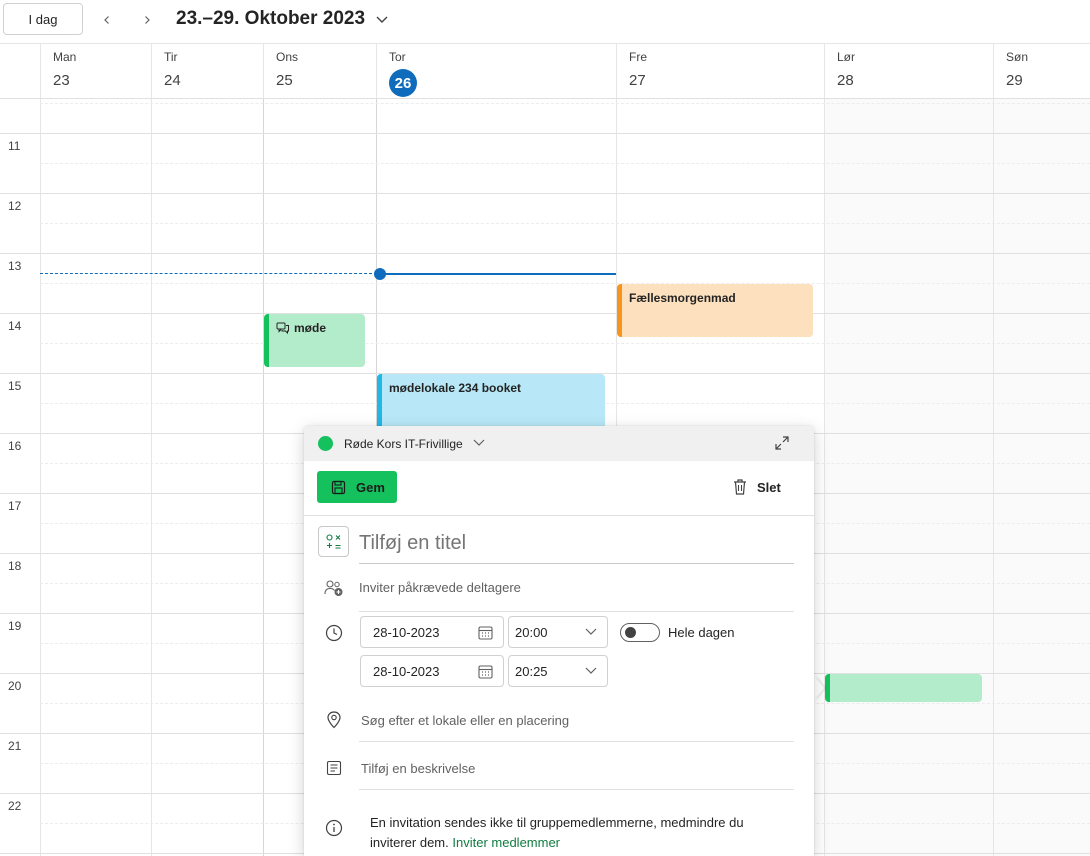  I want to click on expand-icon, so click(782, 444).